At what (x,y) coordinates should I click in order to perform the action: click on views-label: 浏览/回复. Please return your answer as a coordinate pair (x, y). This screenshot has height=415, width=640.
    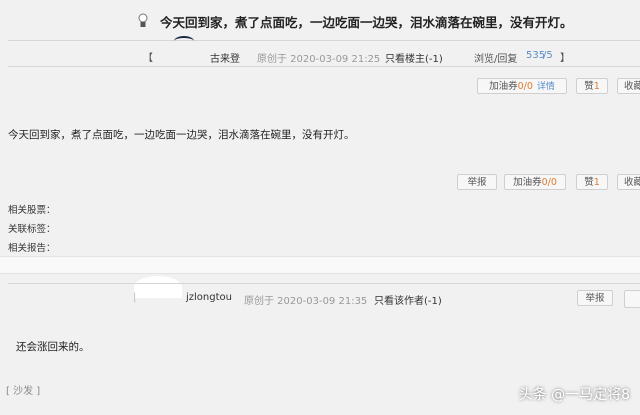
    Looking at the image, I should click on (496, 59).